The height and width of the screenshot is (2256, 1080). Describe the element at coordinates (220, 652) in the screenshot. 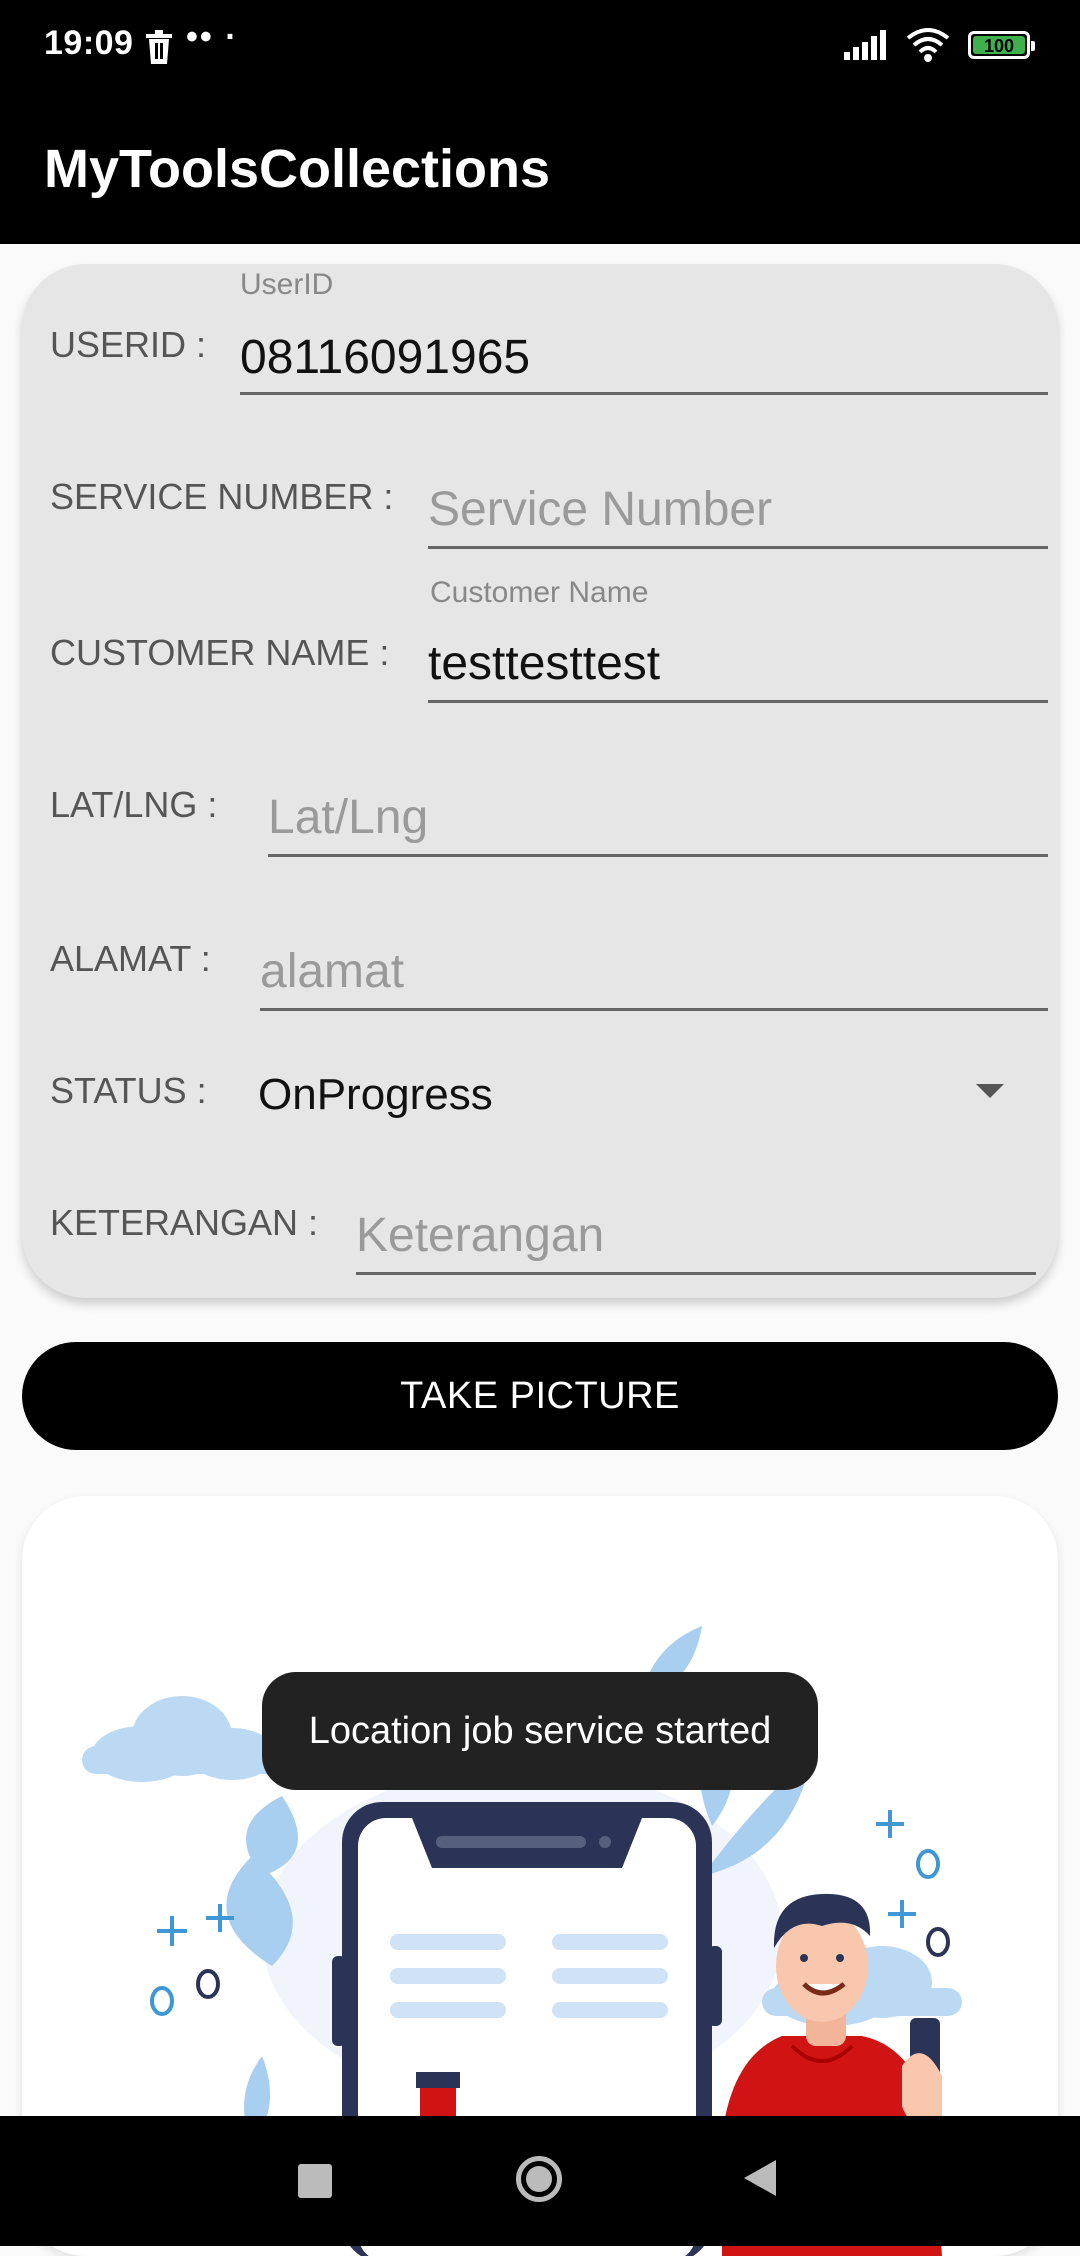

I see `customer-name-label: CUSTOMER NAME :` at that location.